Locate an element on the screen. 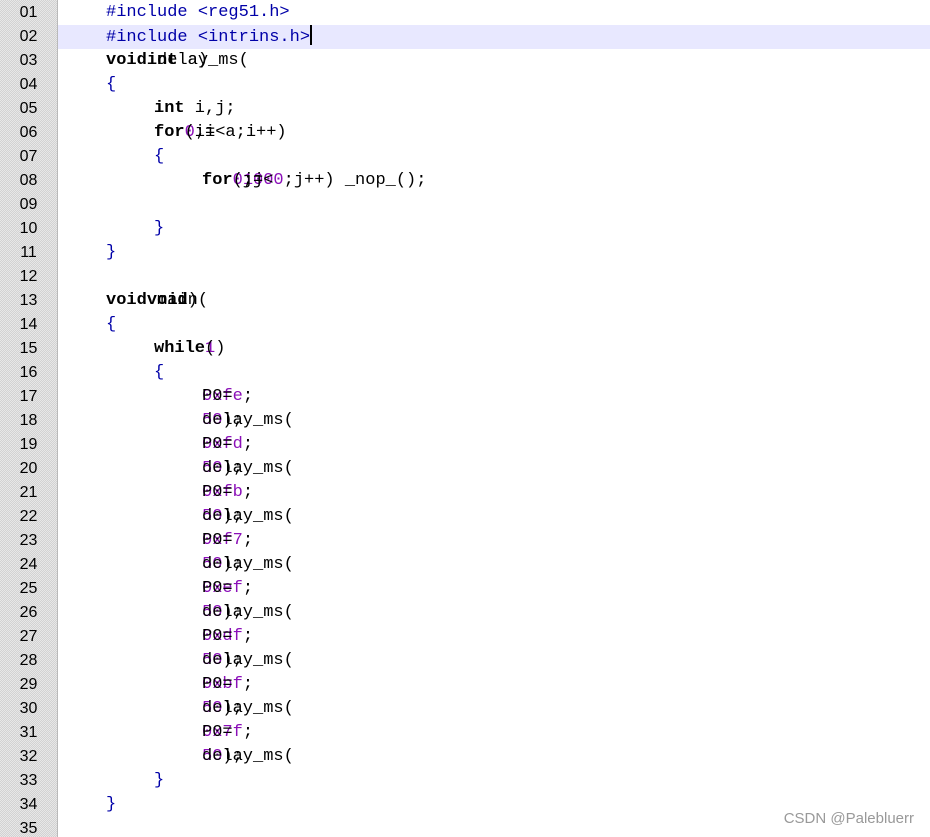 The height and width of the screenshot is (837, 930). line-number: 15 is located at coordinates (28, 348).